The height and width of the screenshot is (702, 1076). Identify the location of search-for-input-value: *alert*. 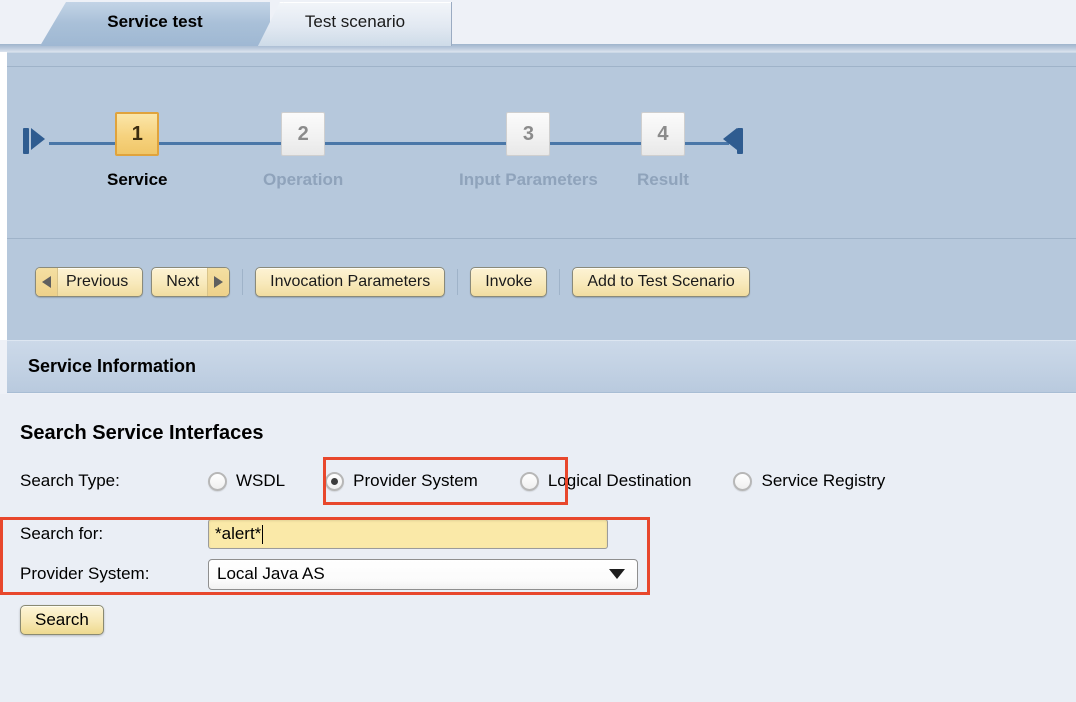
(238, 533).